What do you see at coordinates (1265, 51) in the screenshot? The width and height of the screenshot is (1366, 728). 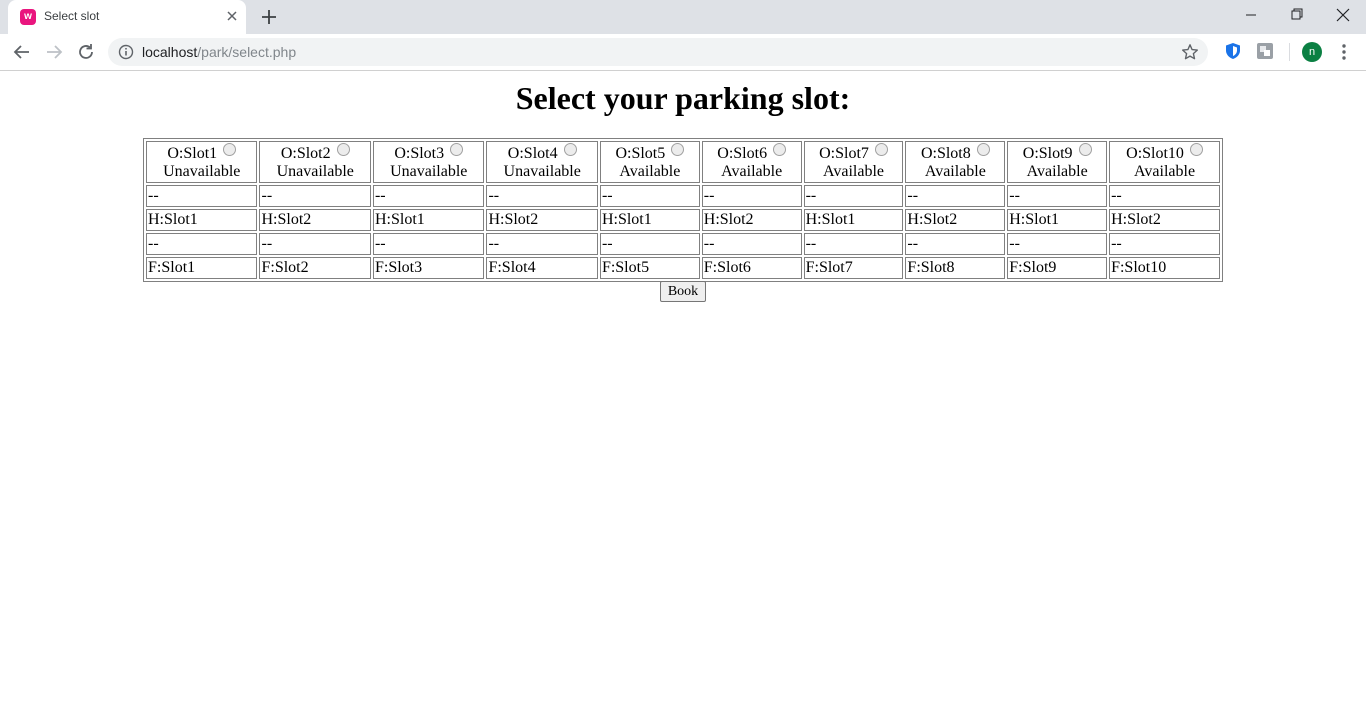 I see `extension-puzzle-icon` at bounding box center [1265, 51].